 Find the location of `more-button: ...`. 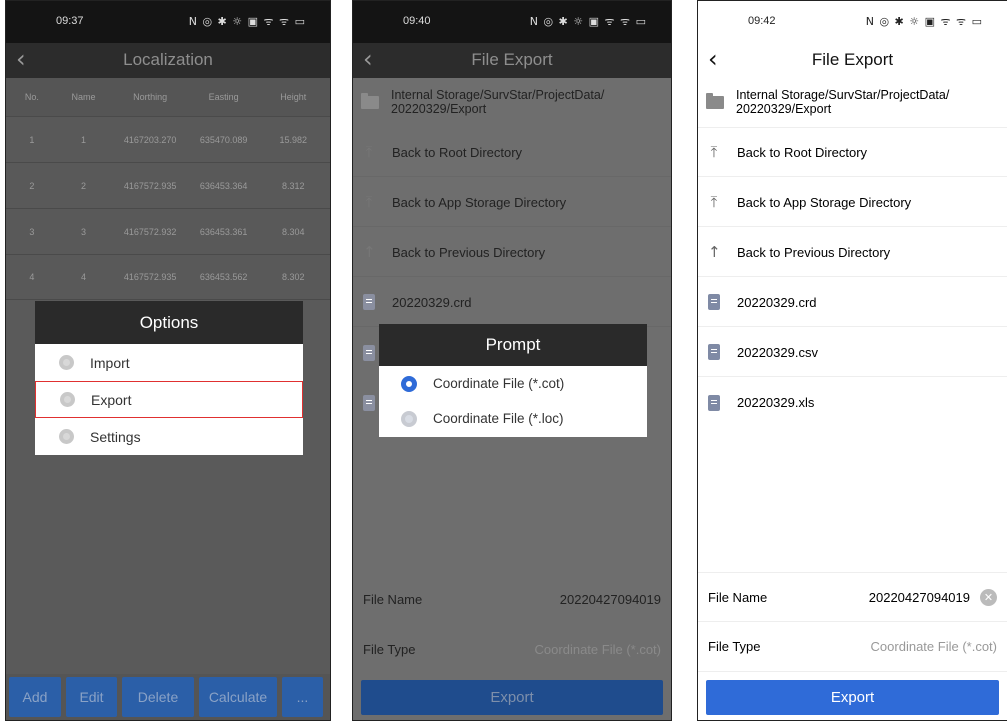

more-button: ... is located at coordinates (302, 697).